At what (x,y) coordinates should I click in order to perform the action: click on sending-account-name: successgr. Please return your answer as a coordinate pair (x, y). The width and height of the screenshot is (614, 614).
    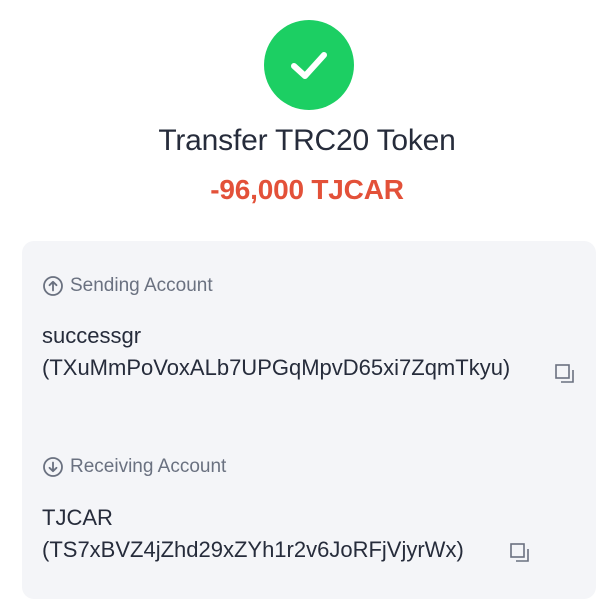
    Looking at the image, I should click on (92, 335).